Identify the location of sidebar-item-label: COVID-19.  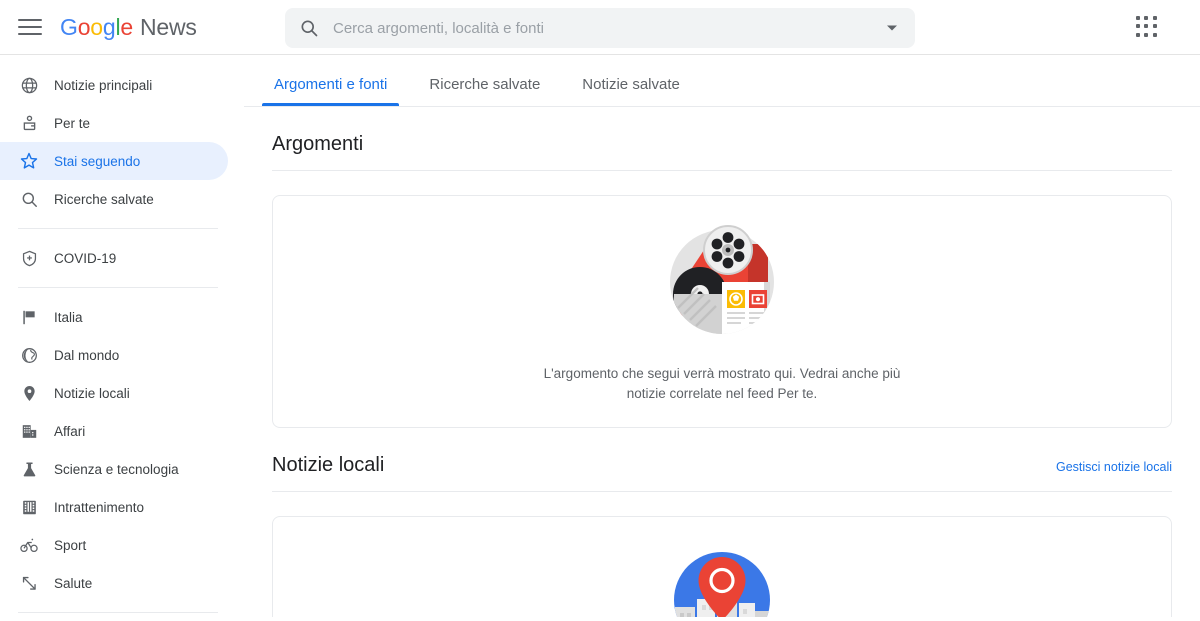
(85, 258).